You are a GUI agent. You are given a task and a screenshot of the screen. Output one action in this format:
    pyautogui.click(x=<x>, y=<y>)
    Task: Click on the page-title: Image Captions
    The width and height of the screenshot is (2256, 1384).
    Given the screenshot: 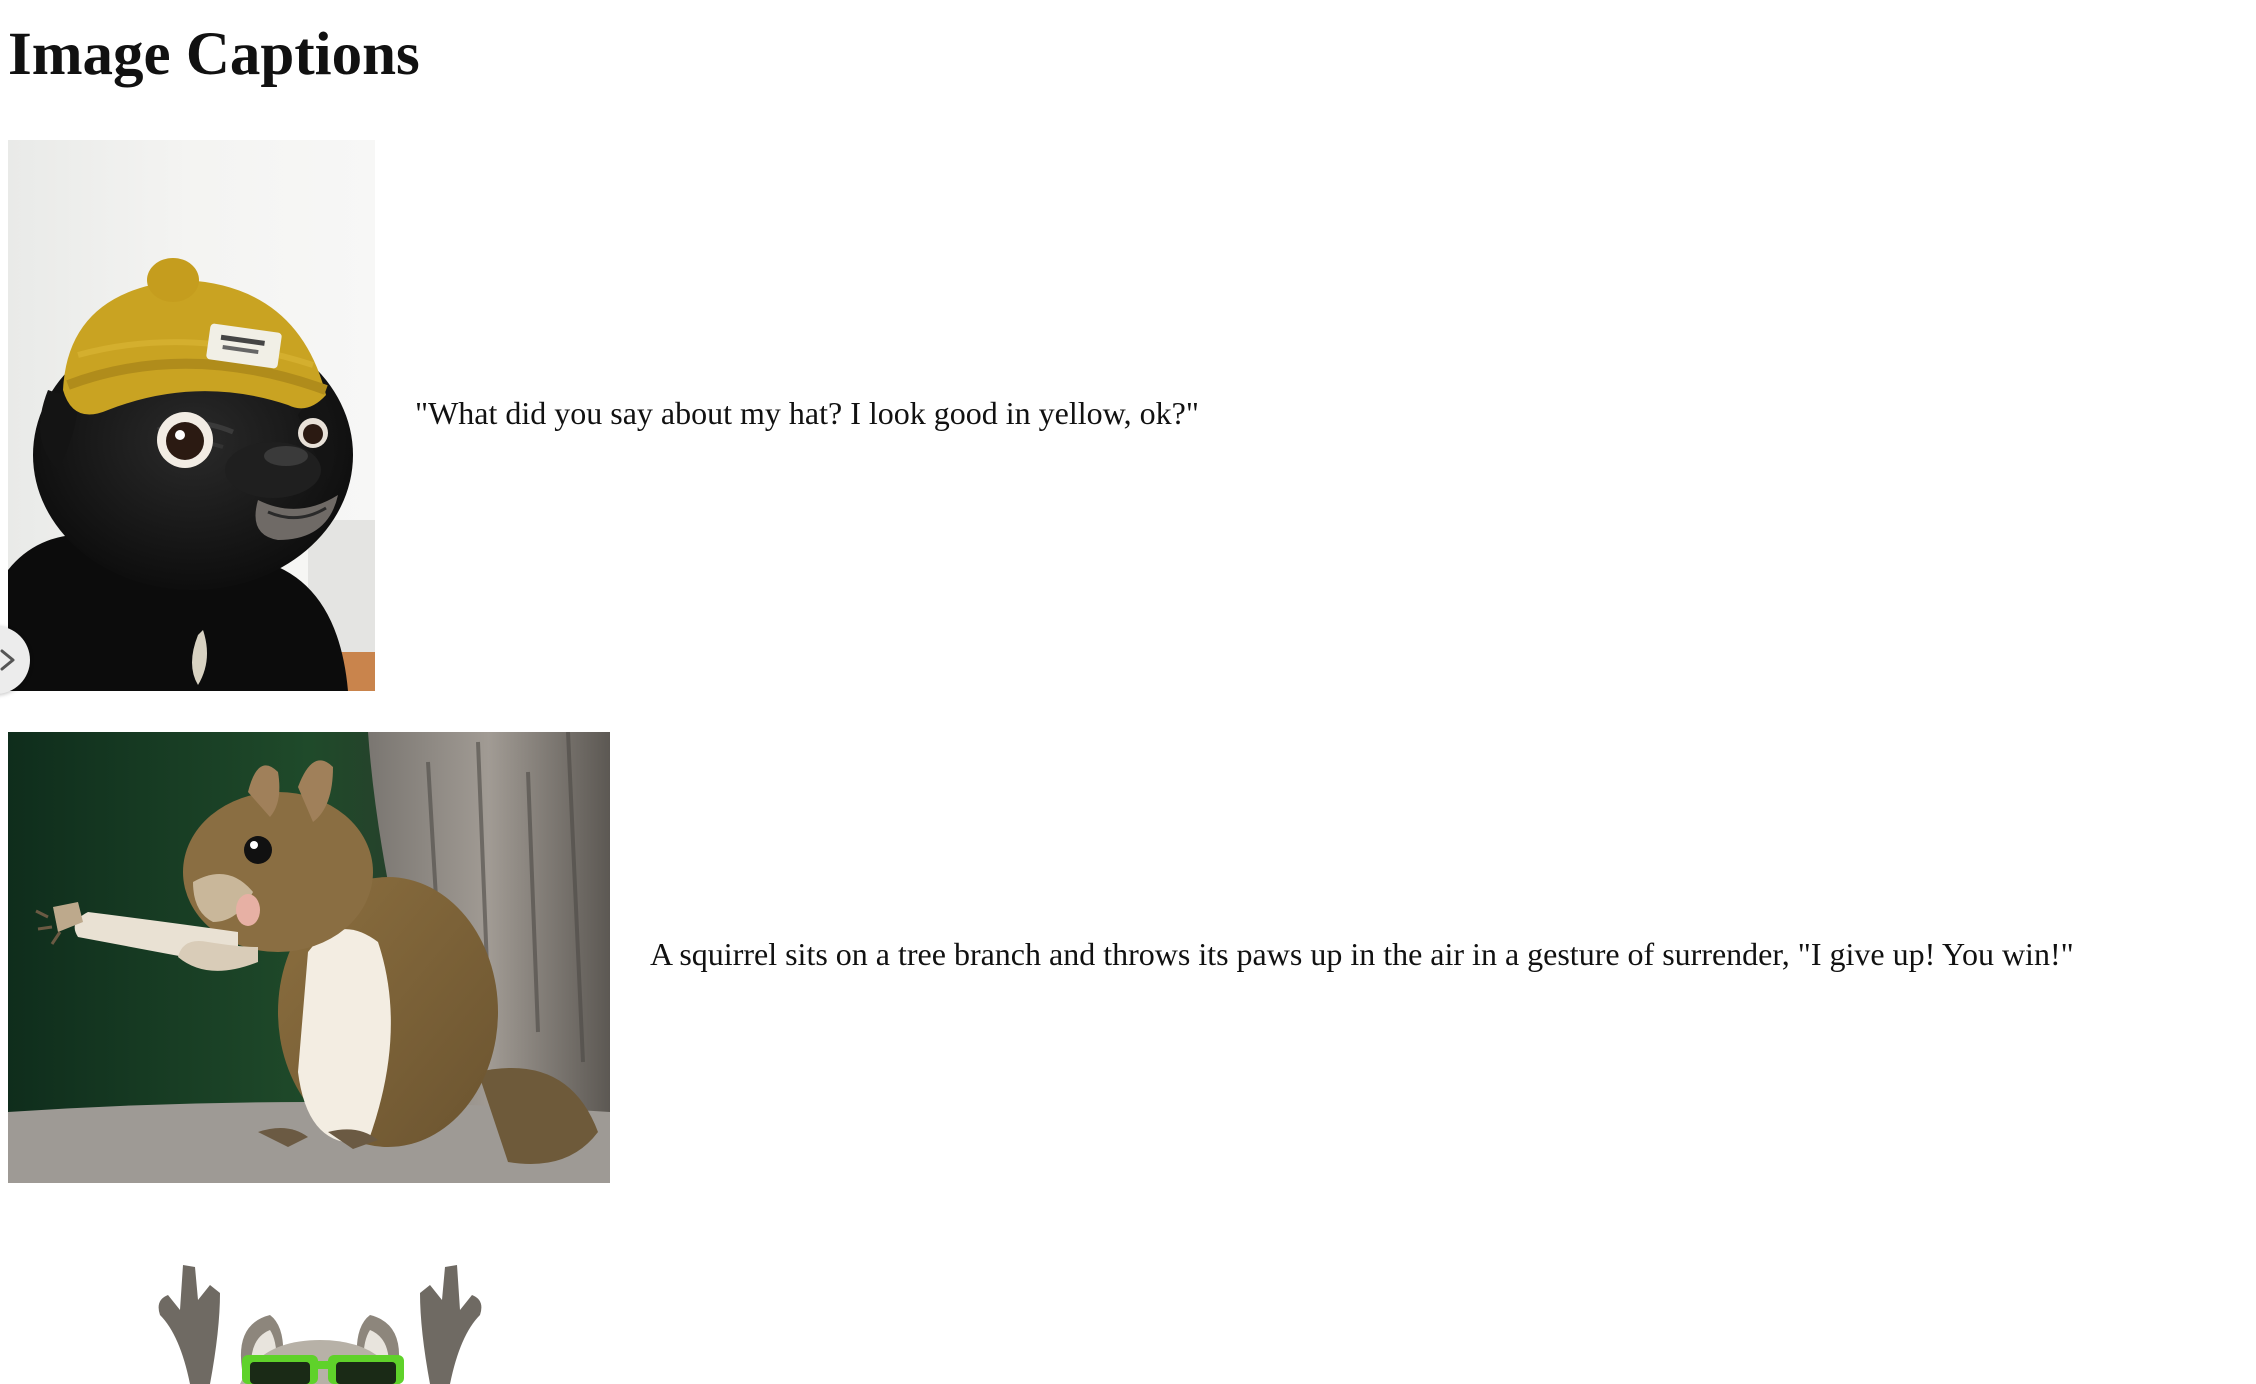 What is the action you would take?
    pyautogui.click(x=214, y=54)
    